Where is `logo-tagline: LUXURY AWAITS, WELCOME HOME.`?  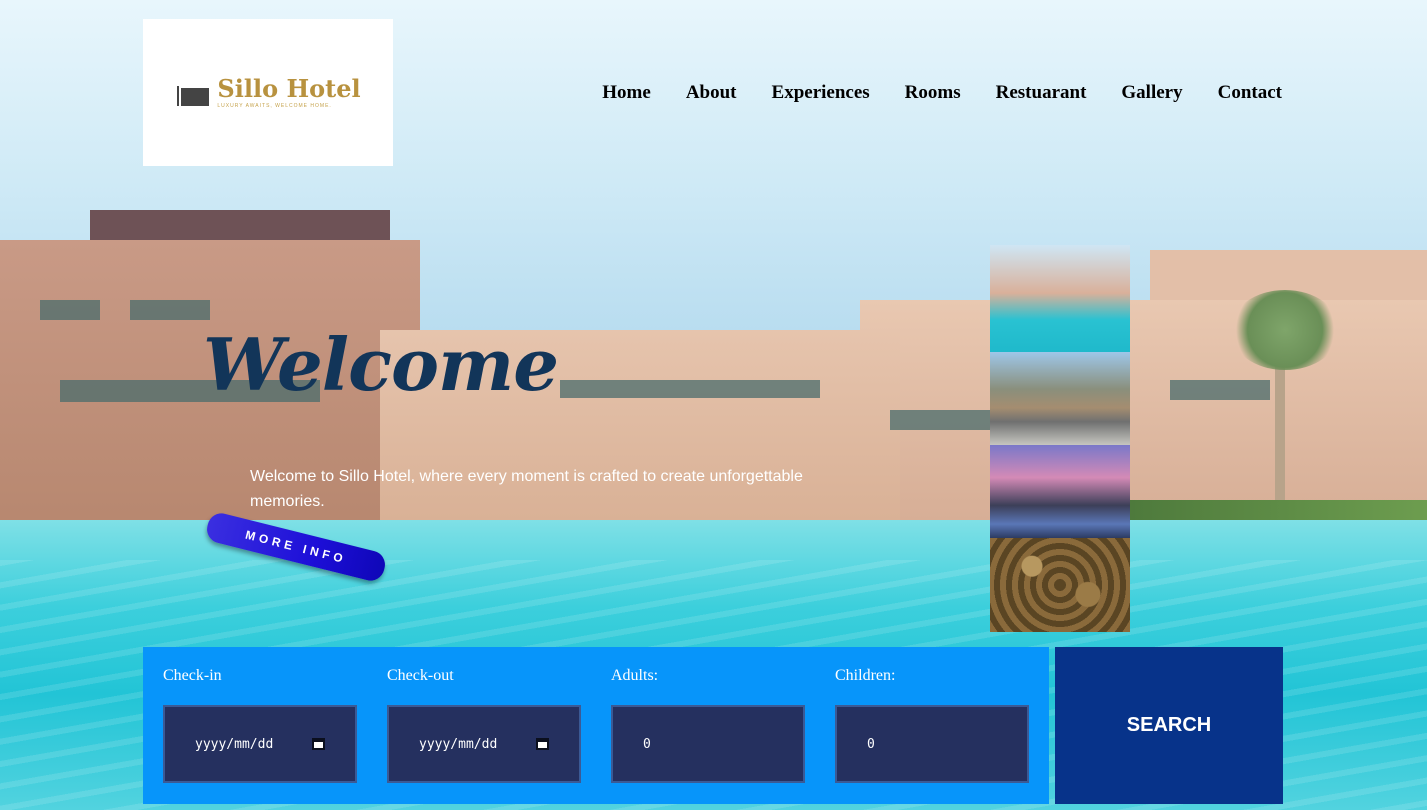 logo-tagline: LUXURY AWAITS, WELCOME HOME. is located at coordinates (274, 105).